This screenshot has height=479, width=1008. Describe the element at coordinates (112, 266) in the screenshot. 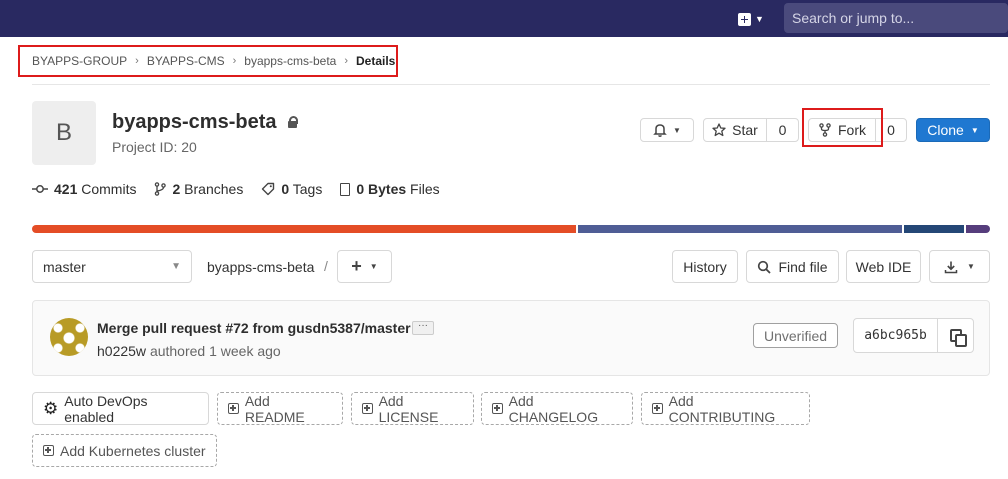

I see `branch-select: master ▼` at that location.